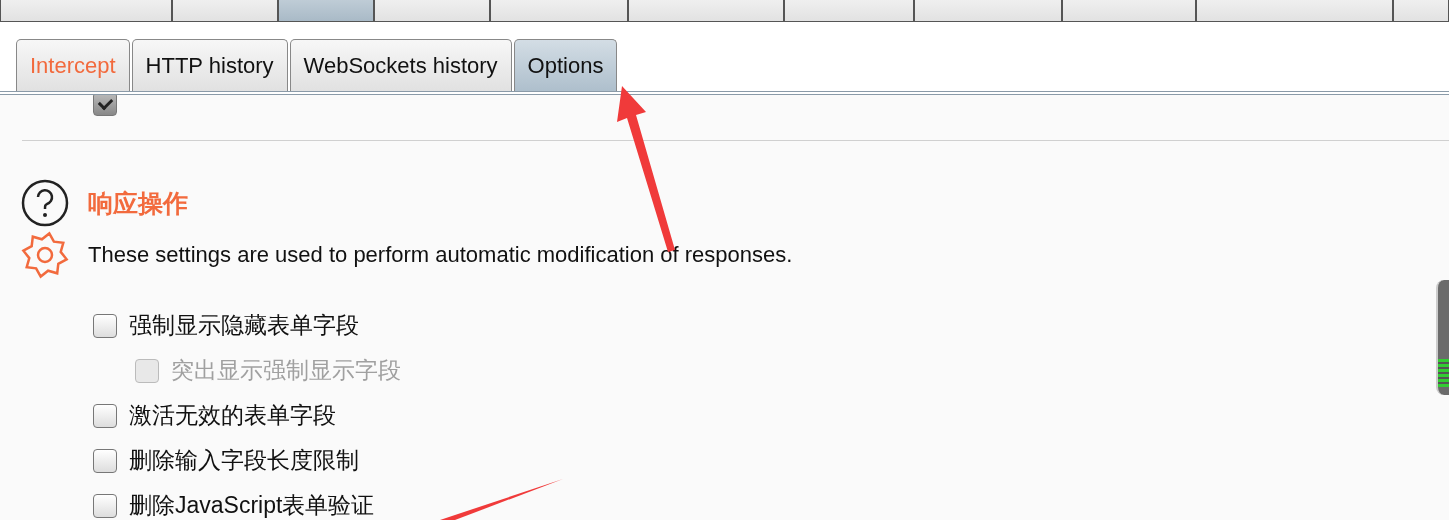 The height and width of the screenshot is (520, 1449). Describe the element at coordinates (400, 65) in the screenshot. I see `tab: WebSockets history` at that location.